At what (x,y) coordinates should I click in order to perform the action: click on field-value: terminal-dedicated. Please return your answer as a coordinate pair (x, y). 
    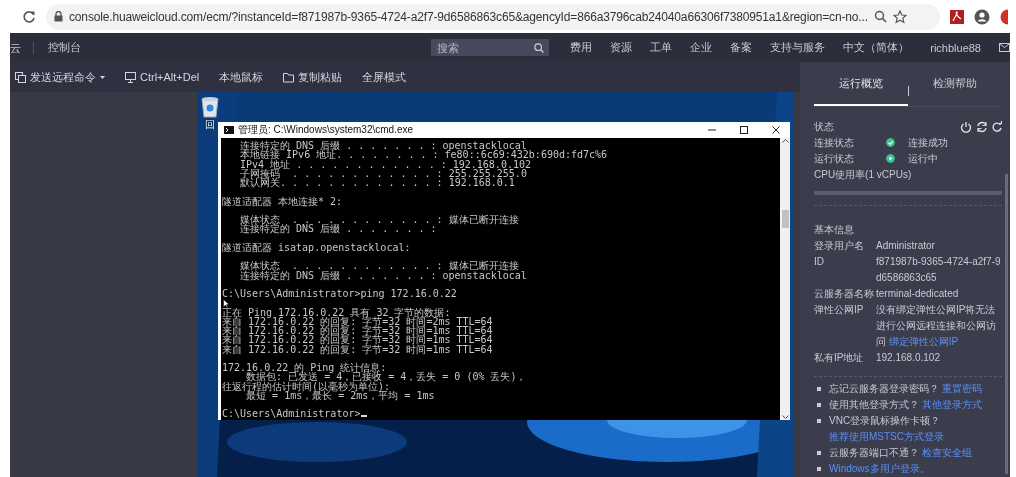
    Looking at the image, I should click on (918, 294).